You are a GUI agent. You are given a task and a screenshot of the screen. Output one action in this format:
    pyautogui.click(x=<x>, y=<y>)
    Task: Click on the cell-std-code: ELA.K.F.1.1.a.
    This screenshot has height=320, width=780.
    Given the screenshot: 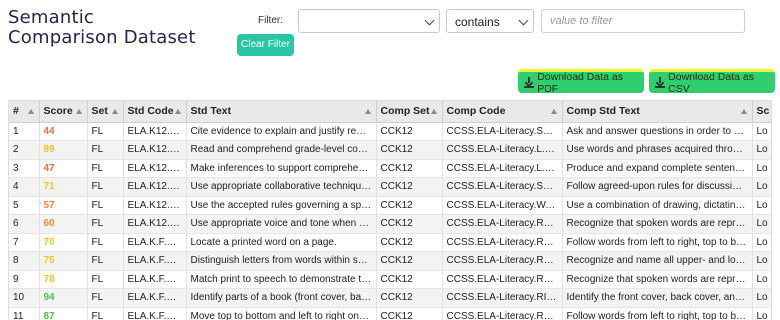 What is the action you would take?
    pyautogui.click(x=155, y=242)
    